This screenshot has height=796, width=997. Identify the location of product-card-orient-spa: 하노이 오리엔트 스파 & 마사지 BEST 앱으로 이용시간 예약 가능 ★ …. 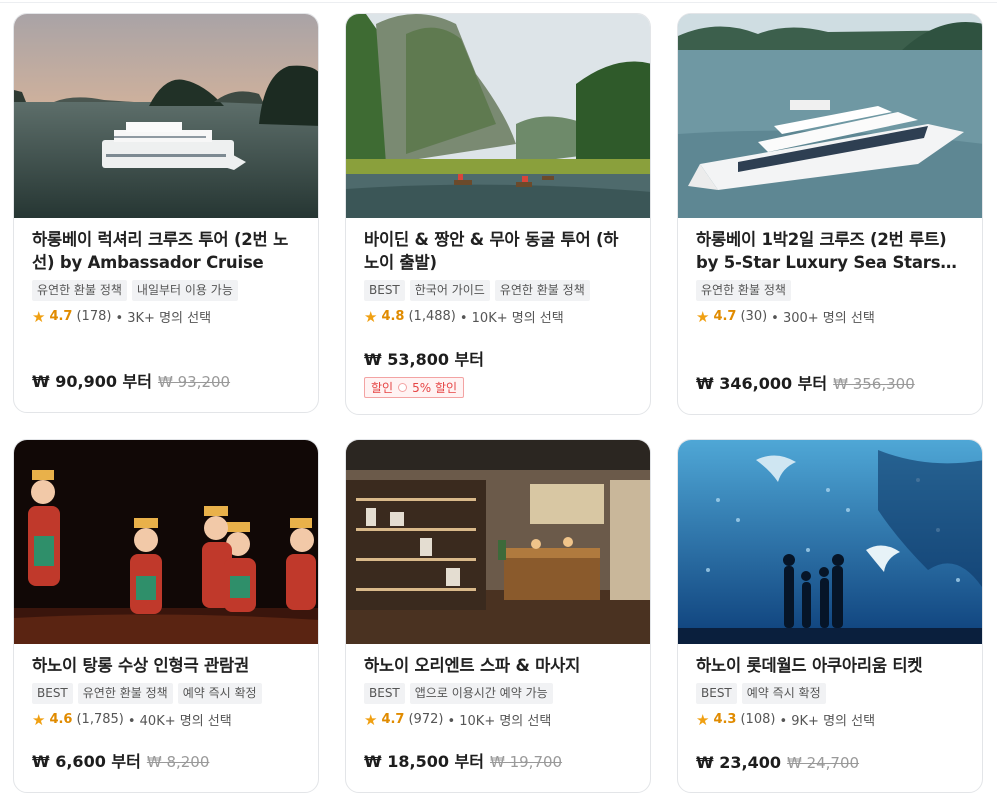
(498, 616).